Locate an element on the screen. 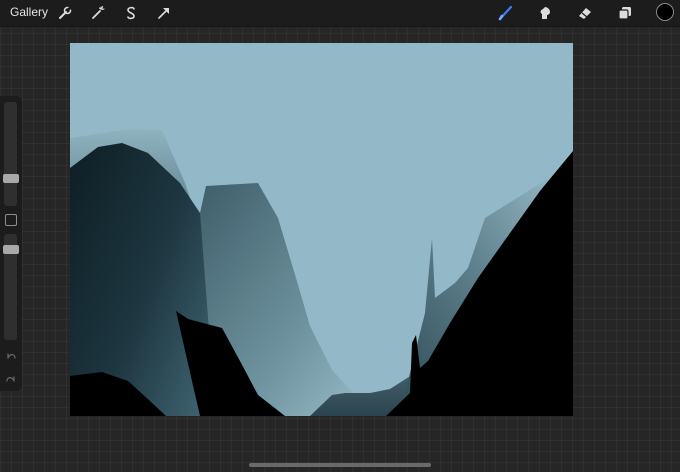  color-picker-button is located at coordinates (665, 12).